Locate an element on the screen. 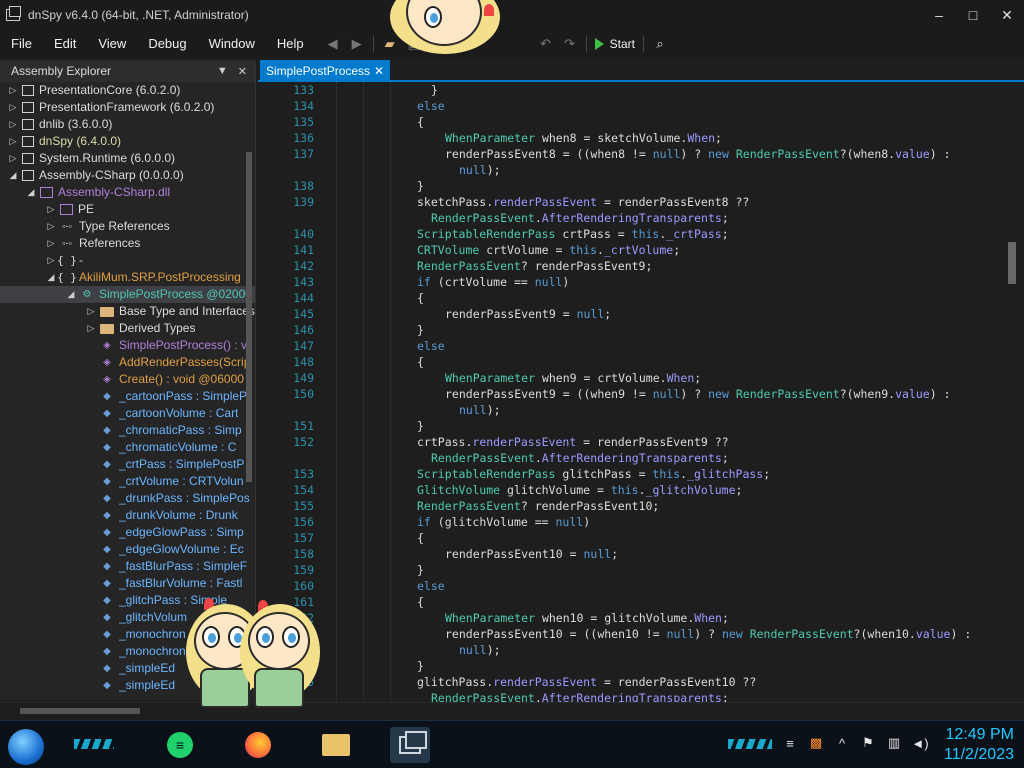 The width and height of the screenshot is (1024, 768). tree-item: ◆ _edgeGlowVolume : Ec is located at coordinates (127, 549).